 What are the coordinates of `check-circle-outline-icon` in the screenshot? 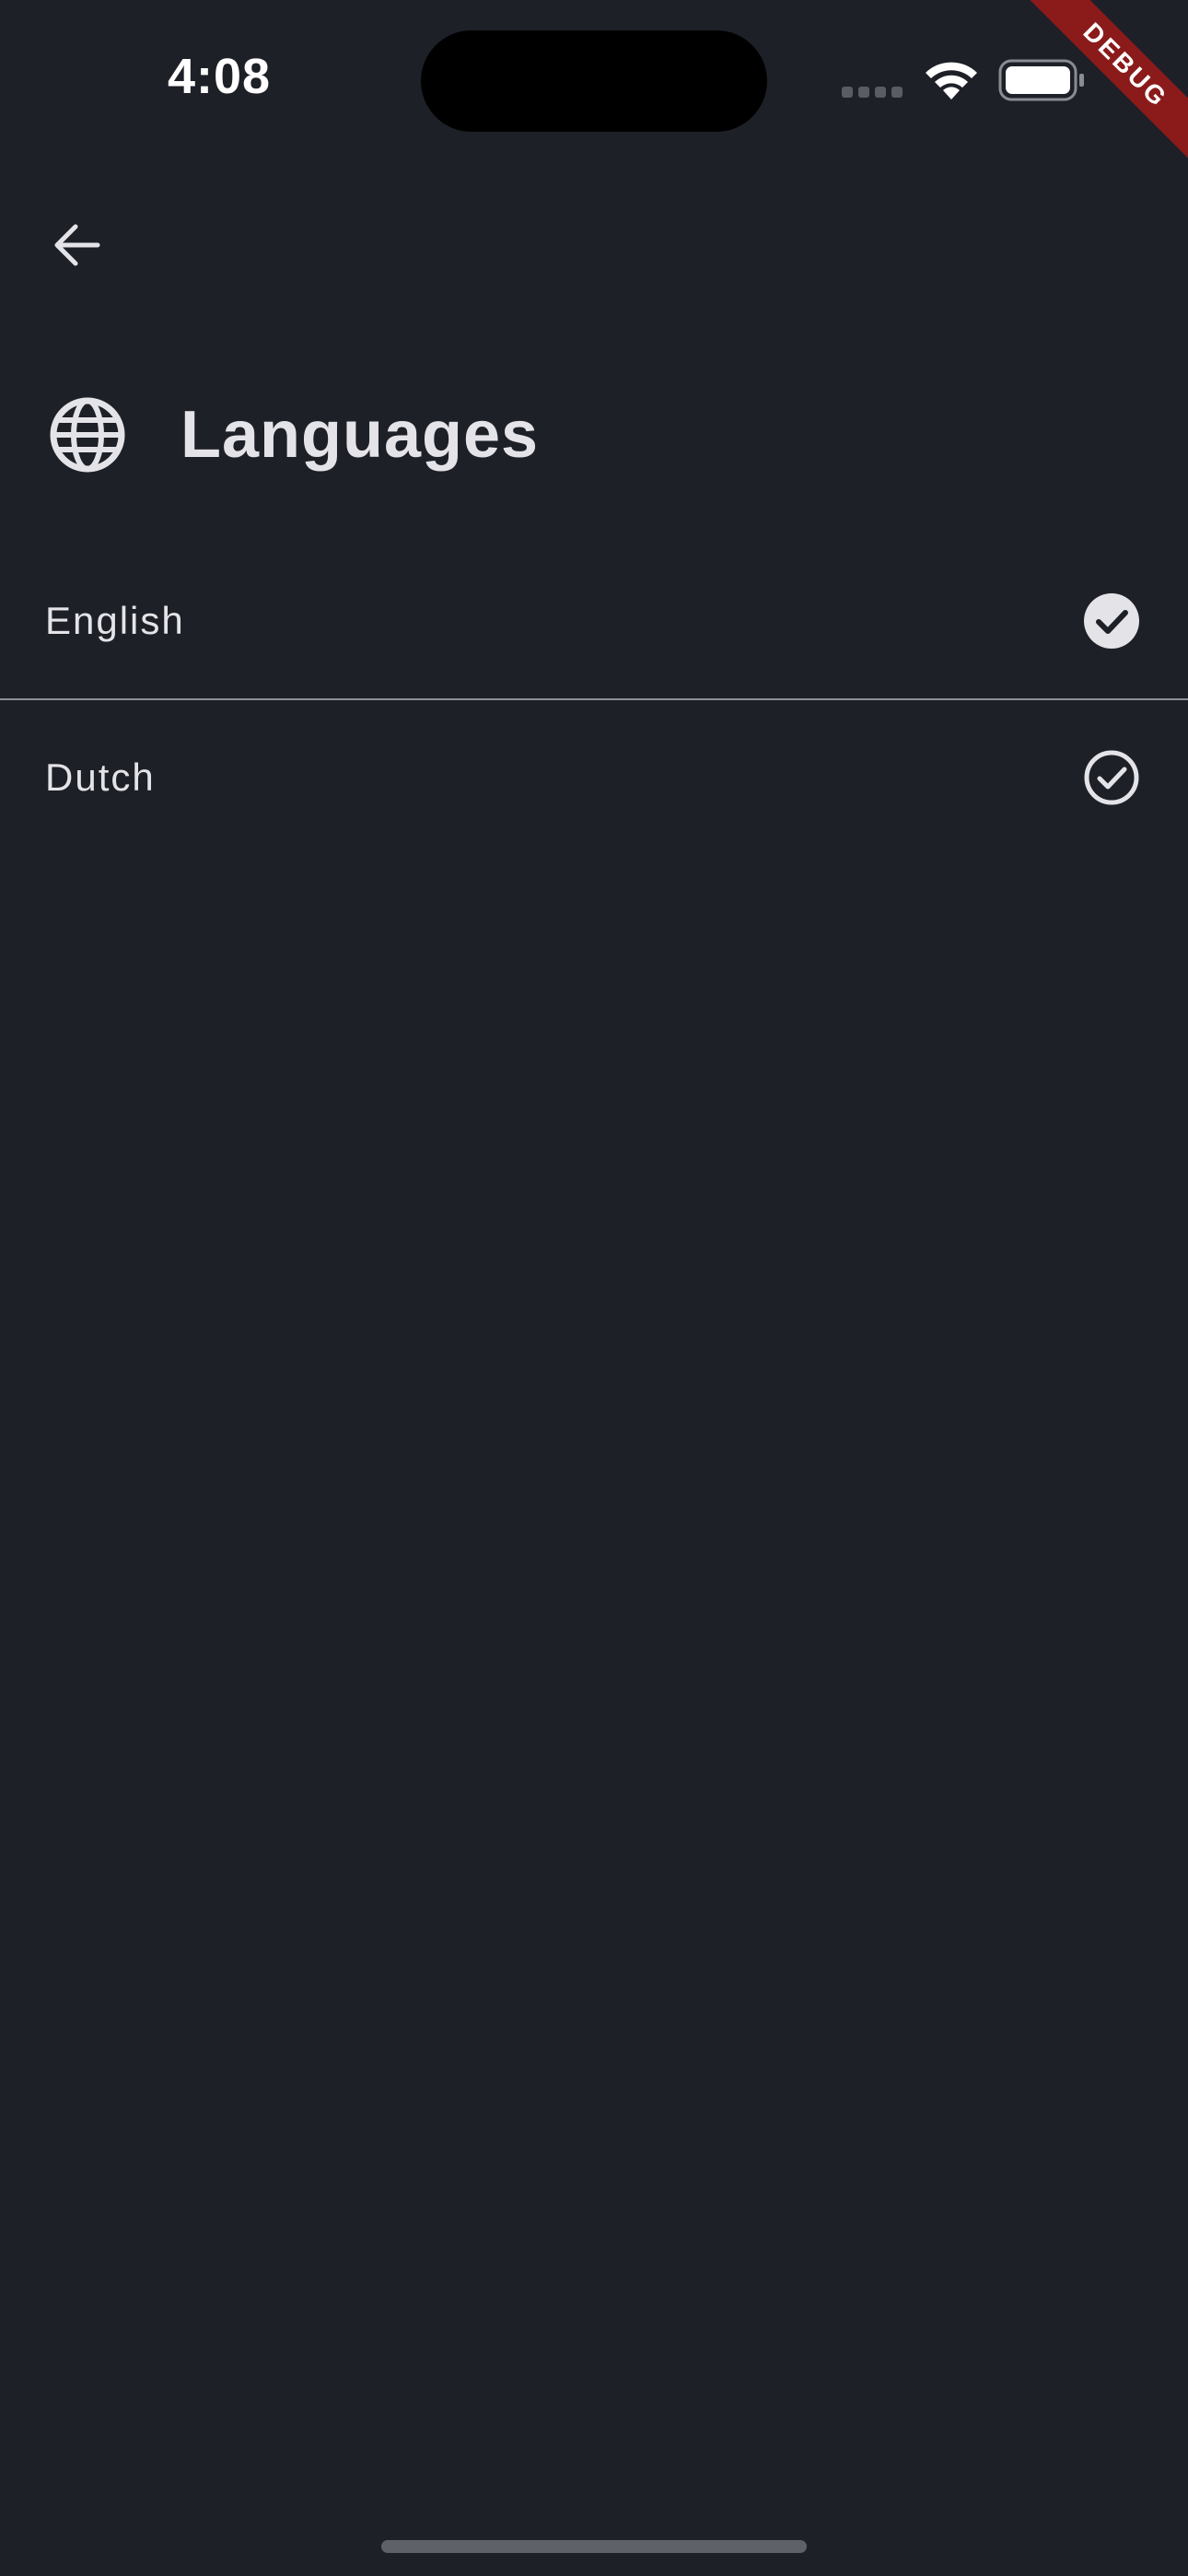 It's located at (1111, 777).